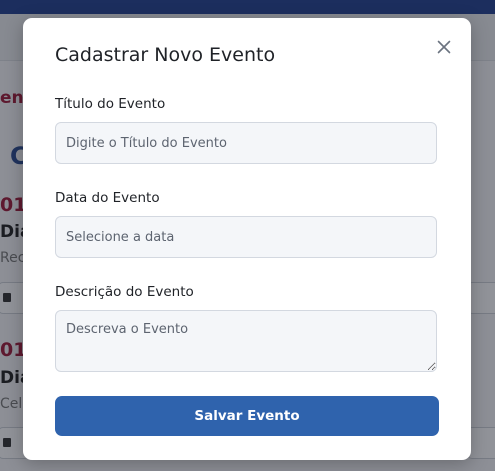 The image size is (495, 471). I want to click on event-date-input, so click(246, 237).